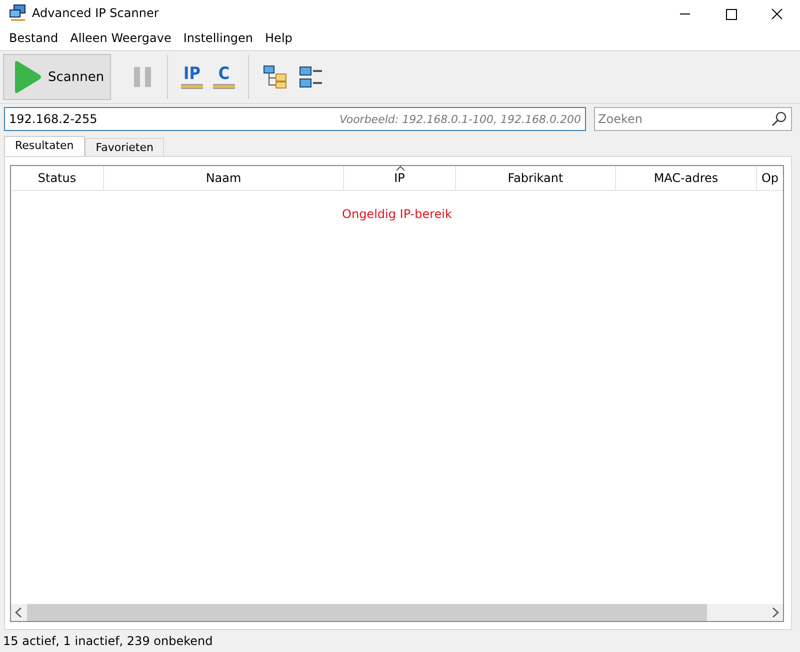 This screenshot has width=800, height=652. I want to click on toolbar-button: IP, so click(192, 77).